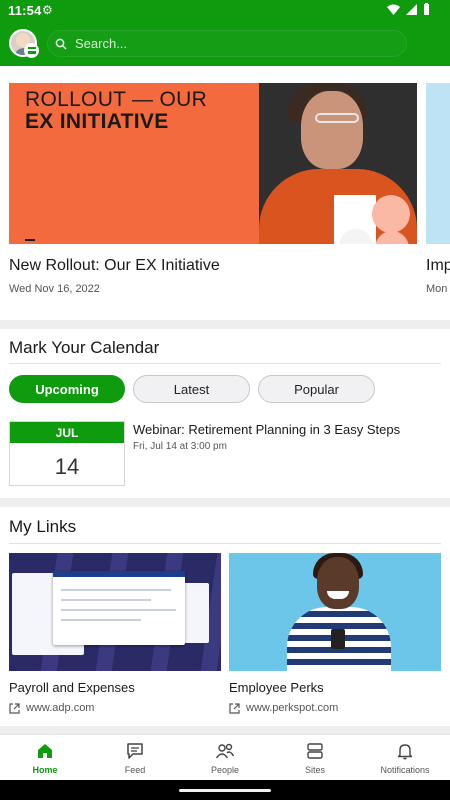 The width and height of the screenshot is (450, 800). What do you see at coordinates (335, 612) in the screenshot?
I see `perks-link-image` at bounding box center [335, 612].